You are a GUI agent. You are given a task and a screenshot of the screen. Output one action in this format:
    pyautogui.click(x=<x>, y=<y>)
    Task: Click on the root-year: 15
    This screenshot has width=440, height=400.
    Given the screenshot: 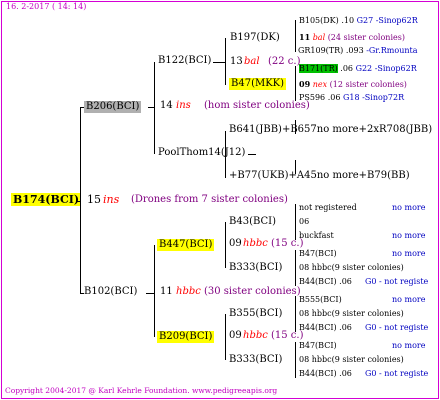 What is the action you would take?
    pyautogui.click(x=94, y=199)
    